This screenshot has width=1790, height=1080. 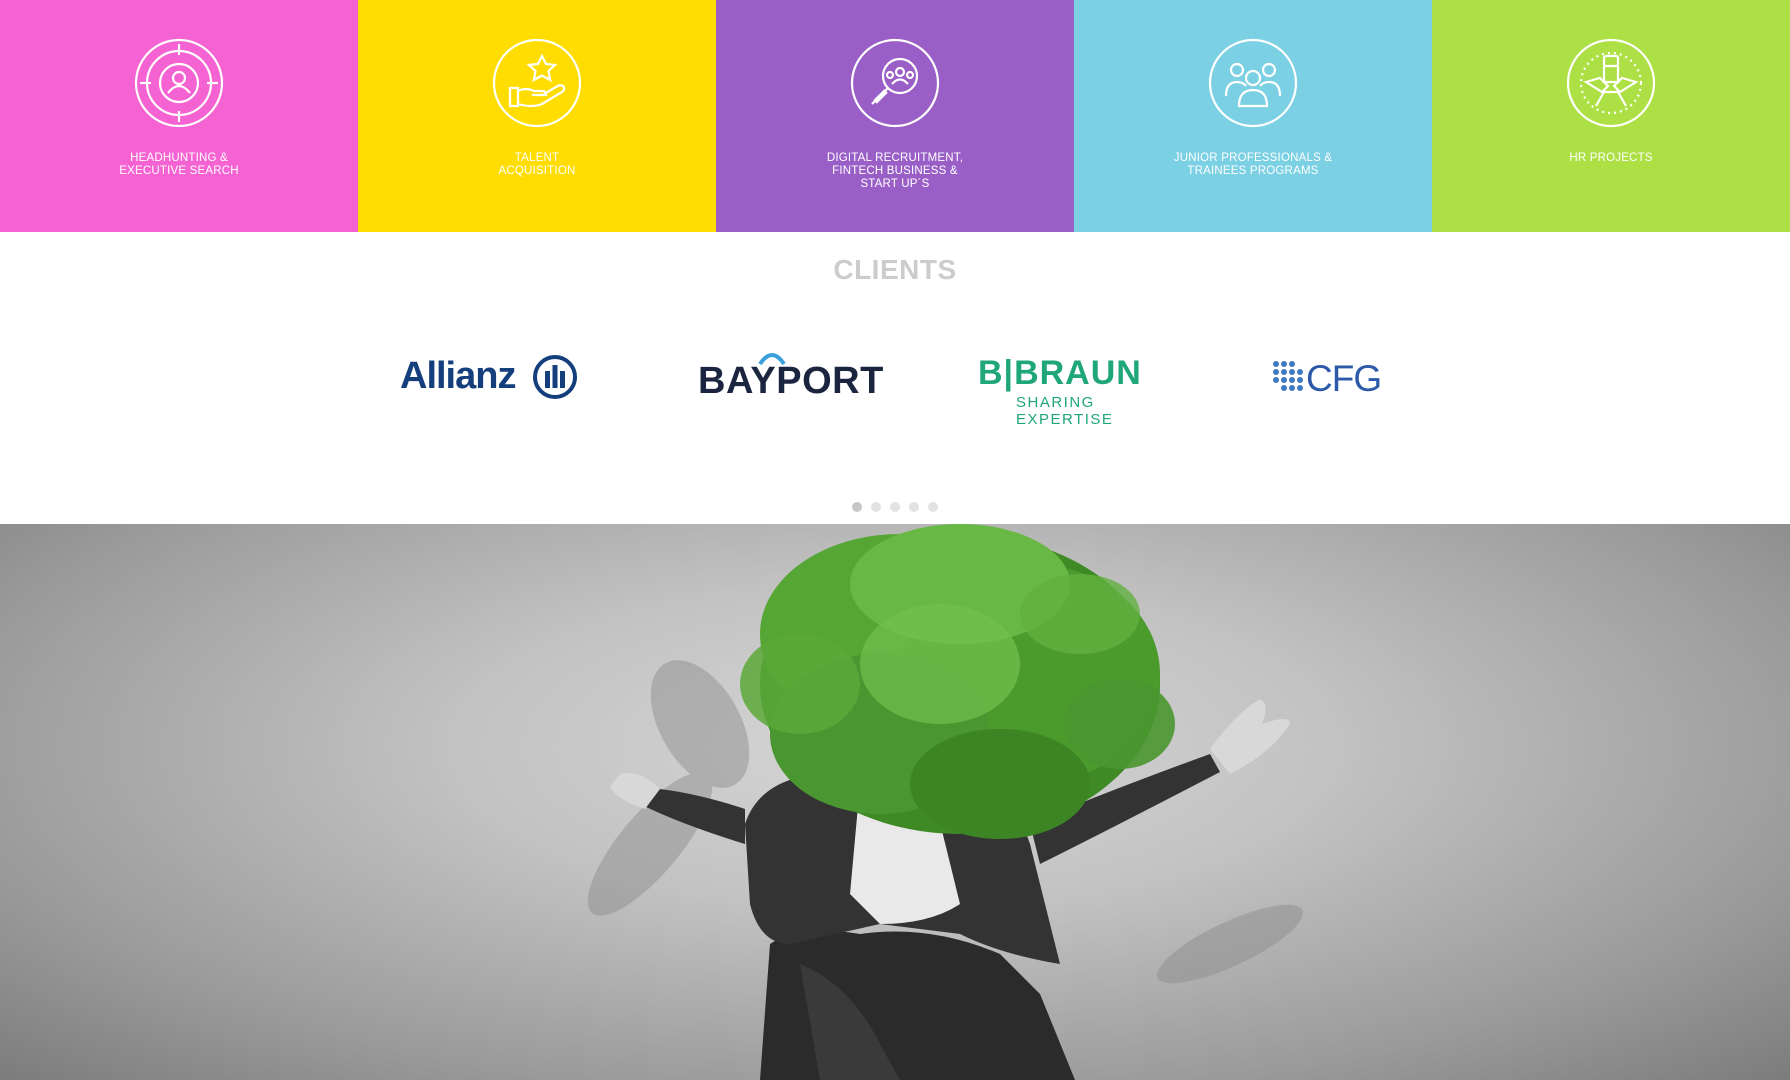 What do you see at coordinates (1060, 373) in the screenshot?
I see `bbraun-wordmark: B|BRAUN` at bounding box center [1060, 373].